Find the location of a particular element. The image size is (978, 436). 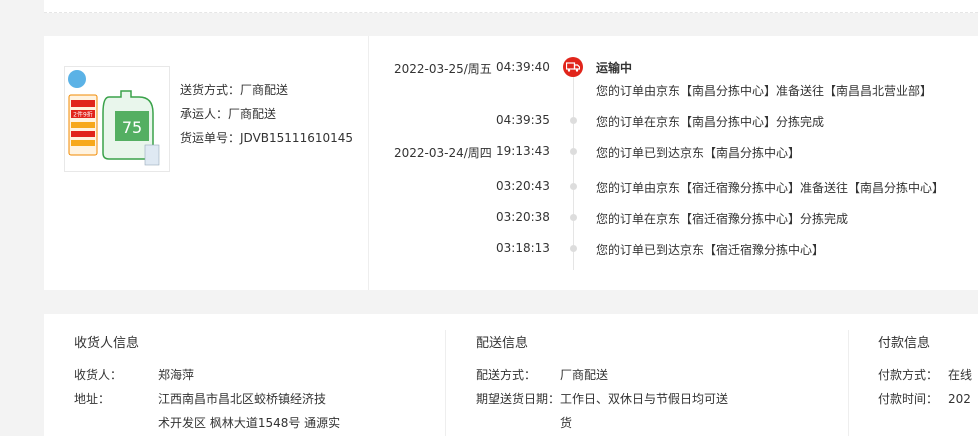

event-text: 您的订单由京东【宿迁宿豫分拣中心】准备送往【南昌分拣中心】 is located at coordinates (770, 188).